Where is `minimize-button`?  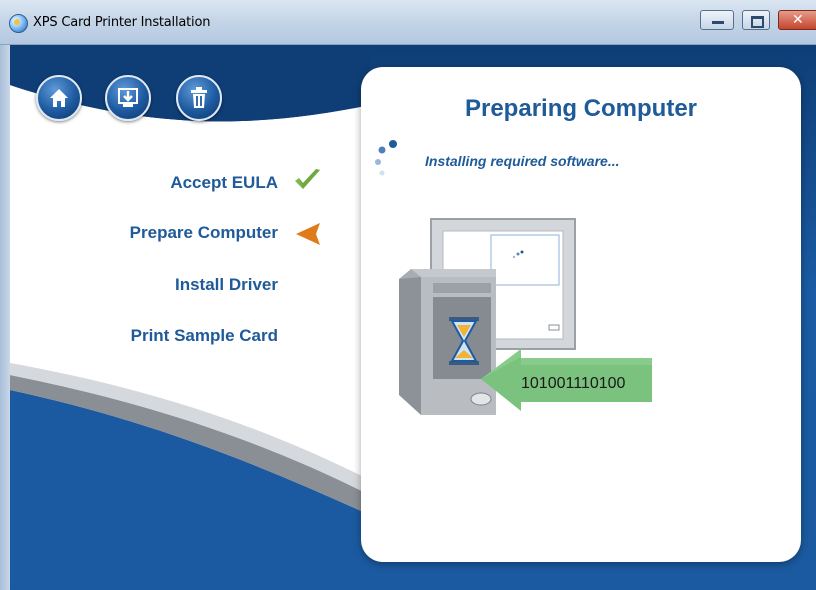 minimize-button is located at coordinates (717, 20).